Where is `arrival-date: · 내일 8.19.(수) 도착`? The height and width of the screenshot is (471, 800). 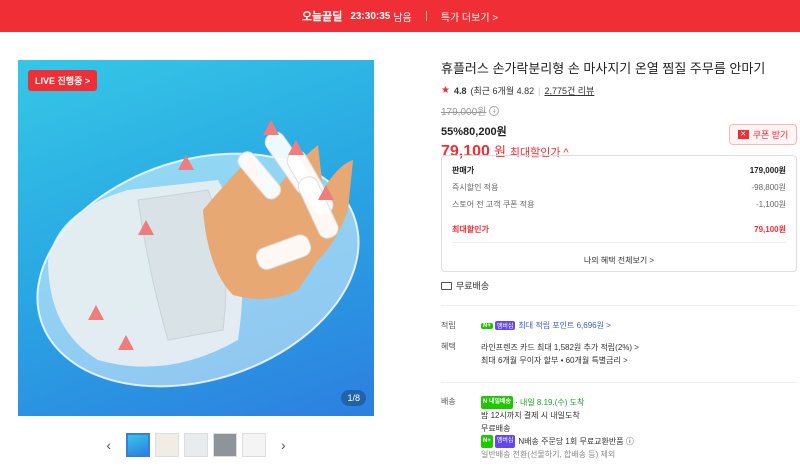
arrival-date: · 내일 8.19.(수) 도착 is located at coordinates (550, 402).